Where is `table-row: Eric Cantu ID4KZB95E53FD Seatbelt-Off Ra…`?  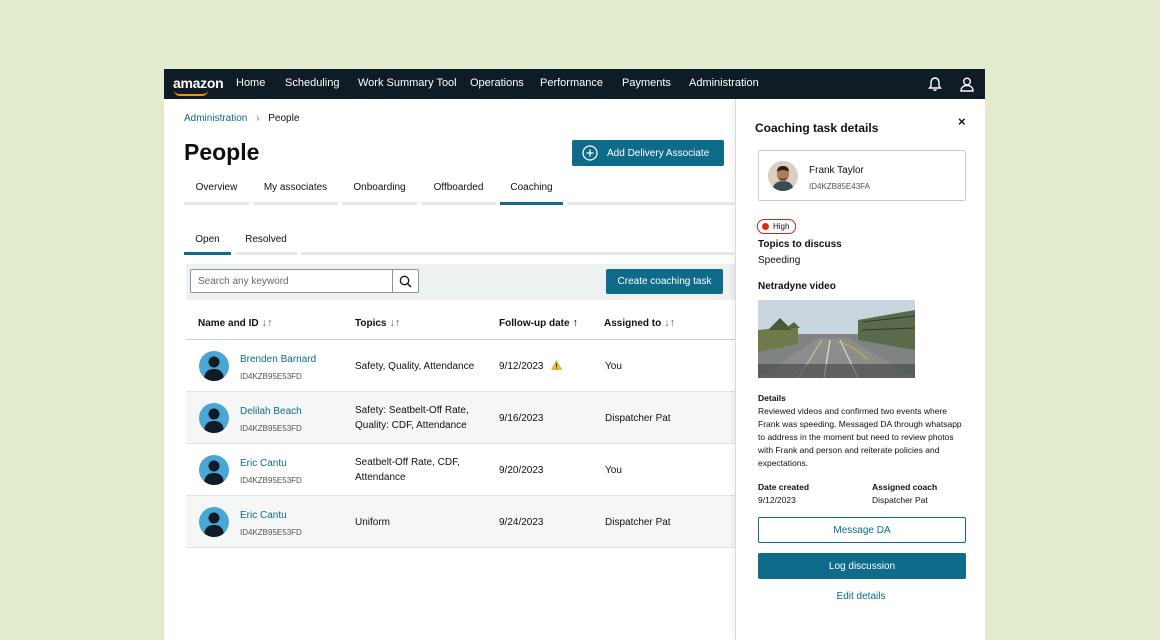
table-row: Eric Cantu ID4KZB95E53FD Seatbelt-Off Ra… is located at coordinates (460, 470).